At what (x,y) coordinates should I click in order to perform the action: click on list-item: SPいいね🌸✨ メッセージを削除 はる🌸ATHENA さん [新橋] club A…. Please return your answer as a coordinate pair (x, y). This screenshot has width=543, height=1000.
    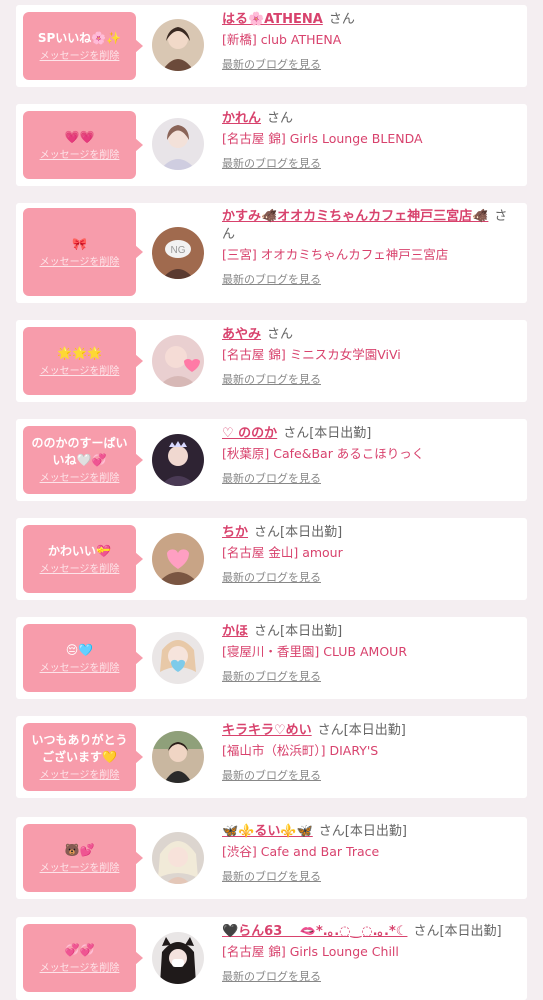
    Looking at the image, I should click on (271, 46).